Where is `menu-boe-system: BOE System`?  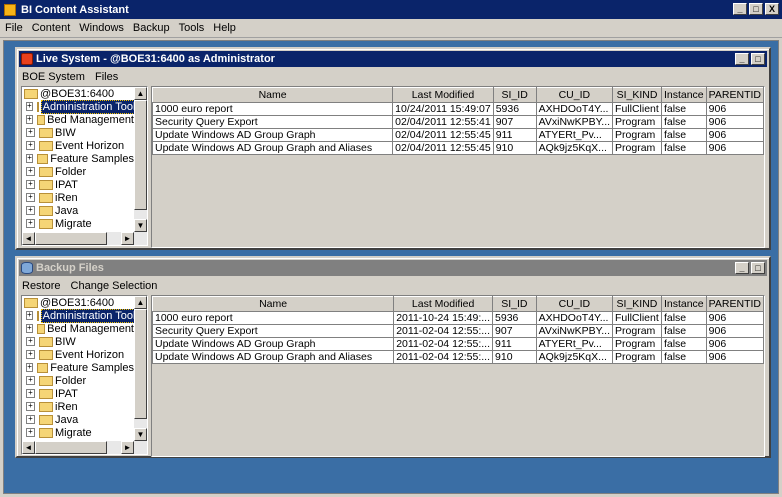 menu-boe-system: BOE System is located at coordinates (53, 77).